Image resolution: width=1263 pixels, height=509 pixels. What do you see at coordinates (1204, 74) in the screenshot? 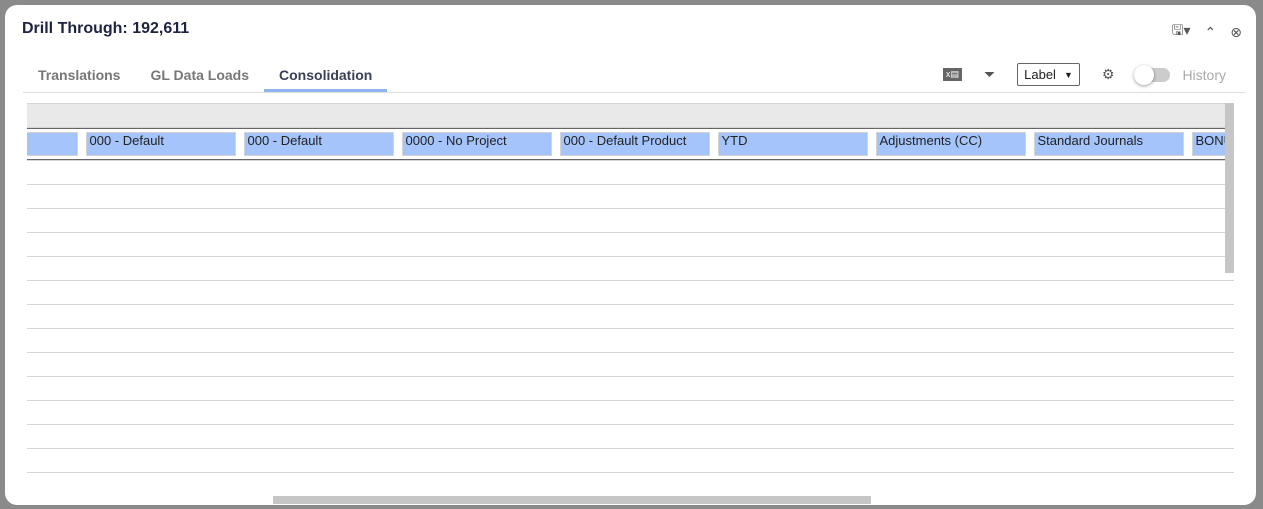
I see `history-label: History` at bounding box center [1204, 74].